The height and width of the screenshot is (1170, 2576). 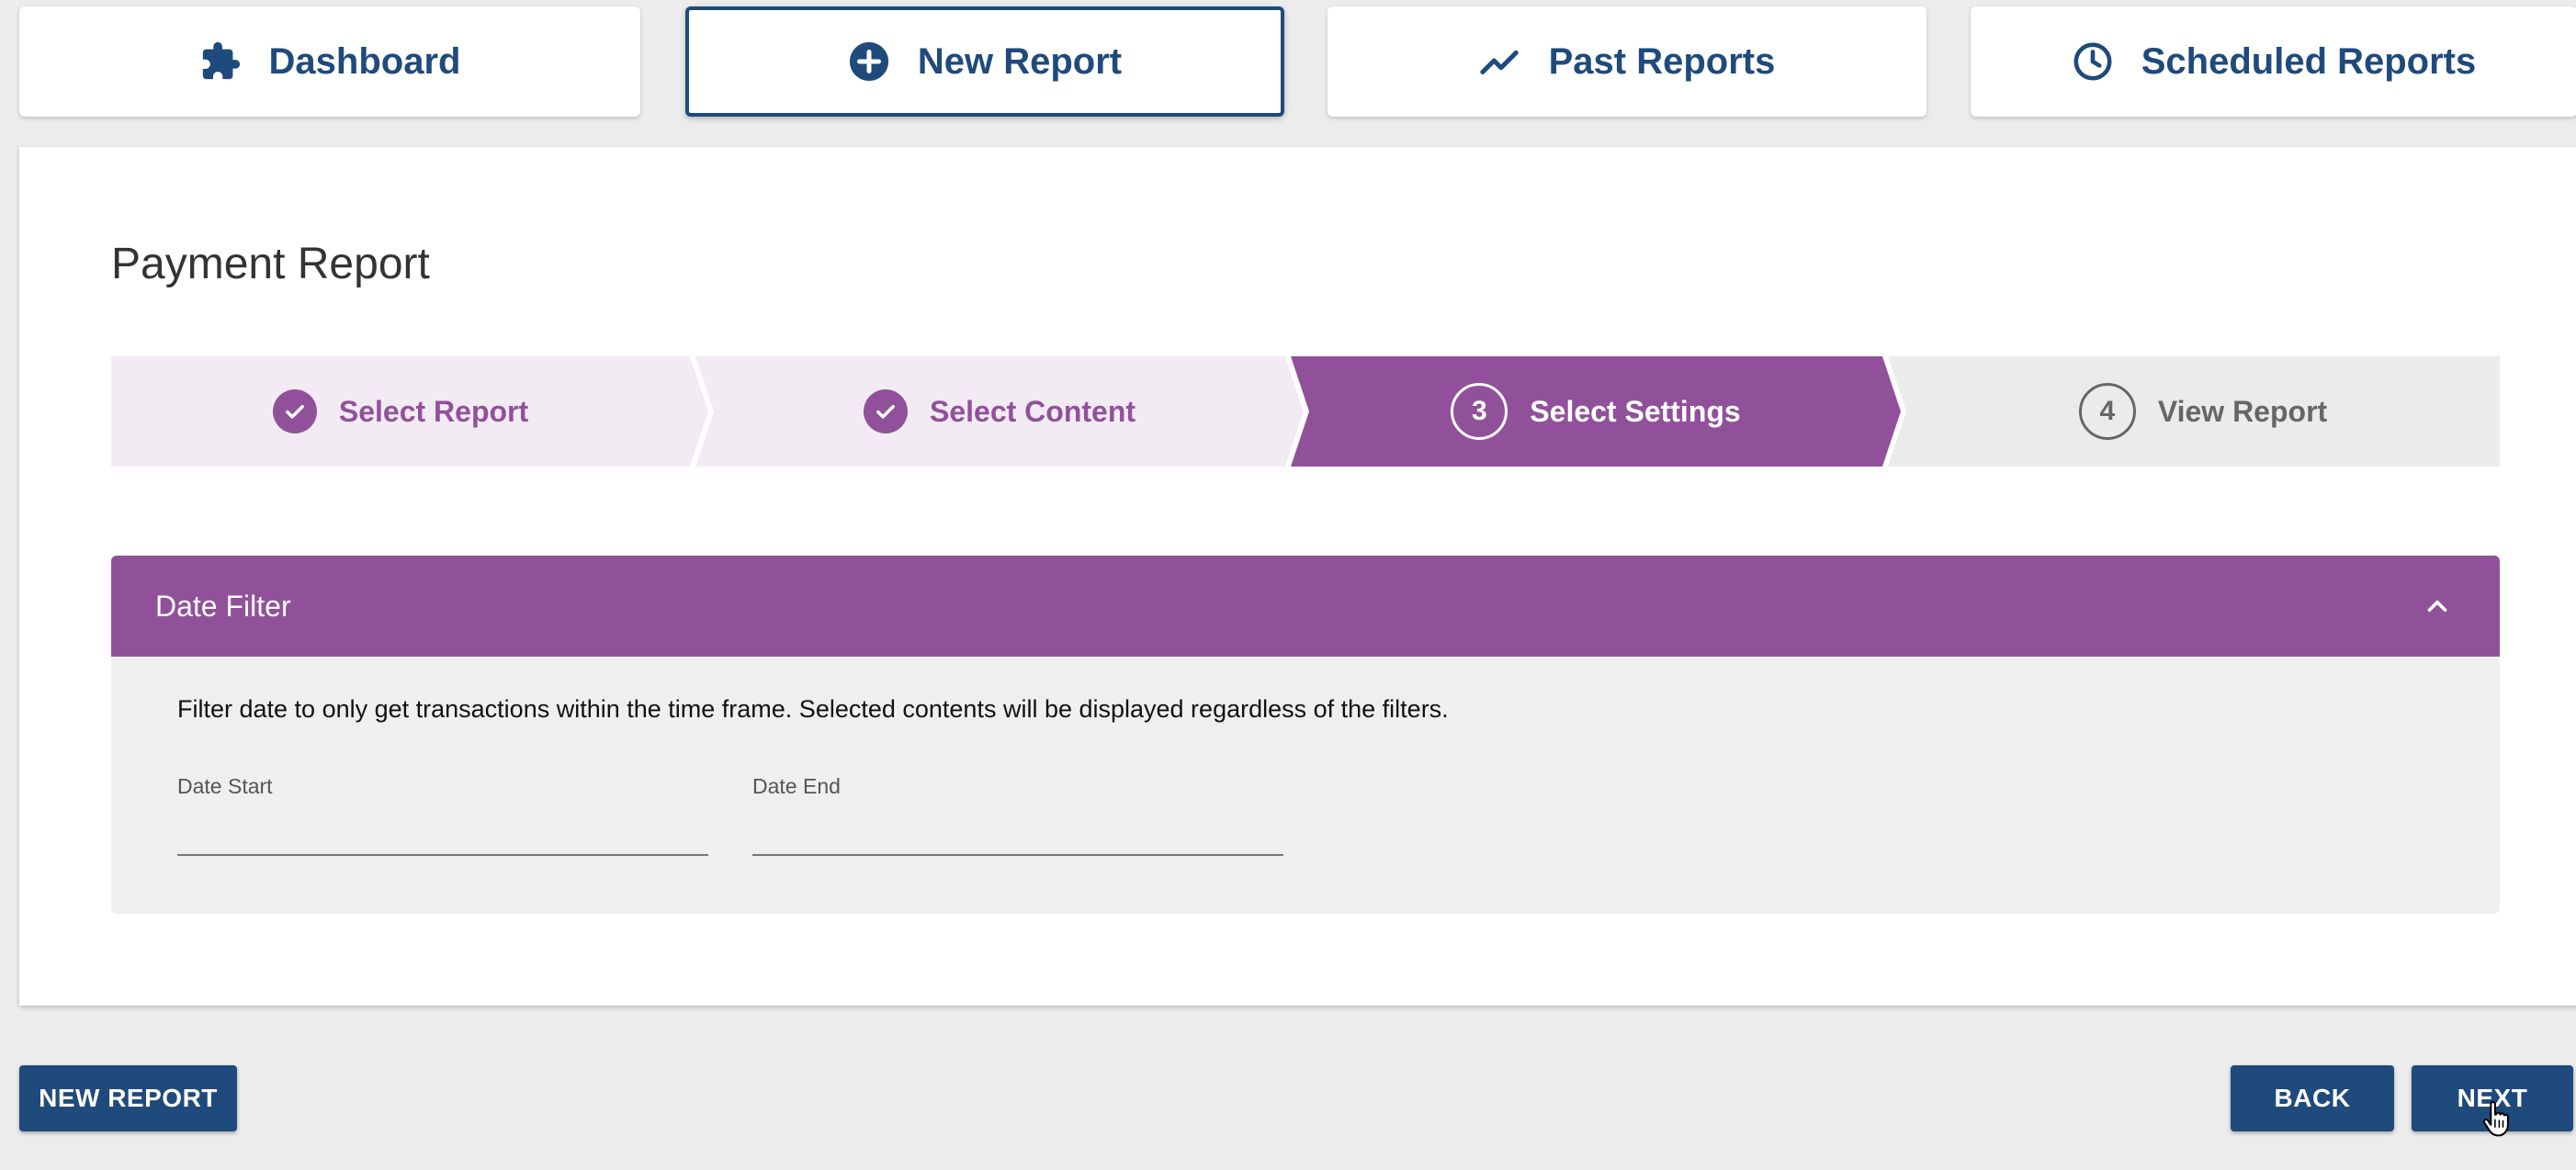 What do you see at coordinates (2093, 61) in the screenshot?
I see `clock-icon` at bounding box center [2093, 61].